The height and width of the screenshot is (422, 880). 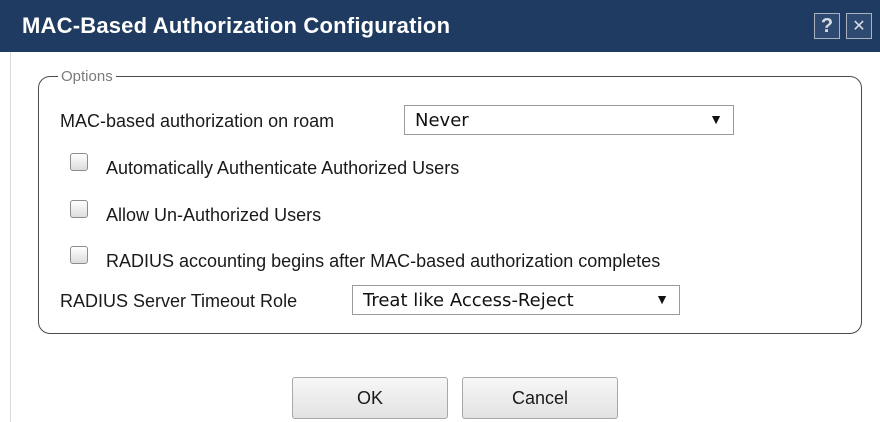 I want to click on allow-unauthorized-checkbox, so click(x=79, y=209).